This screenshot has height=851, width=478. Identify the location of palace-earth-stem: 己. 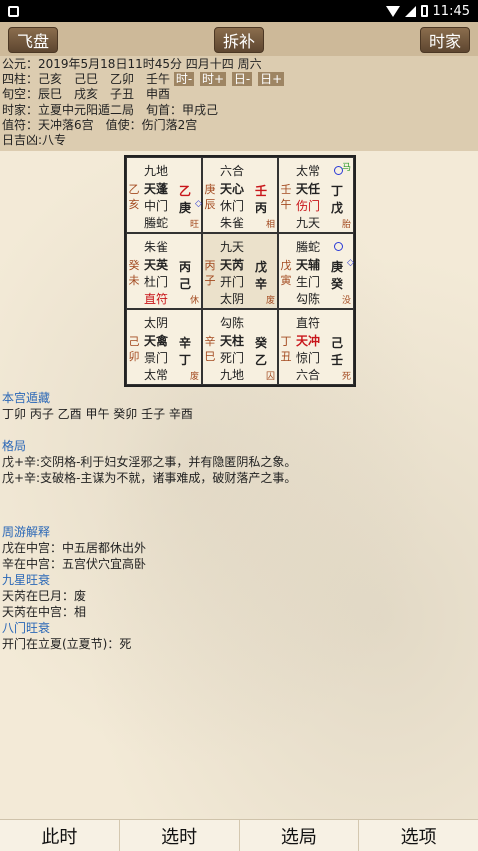
(185, 284).